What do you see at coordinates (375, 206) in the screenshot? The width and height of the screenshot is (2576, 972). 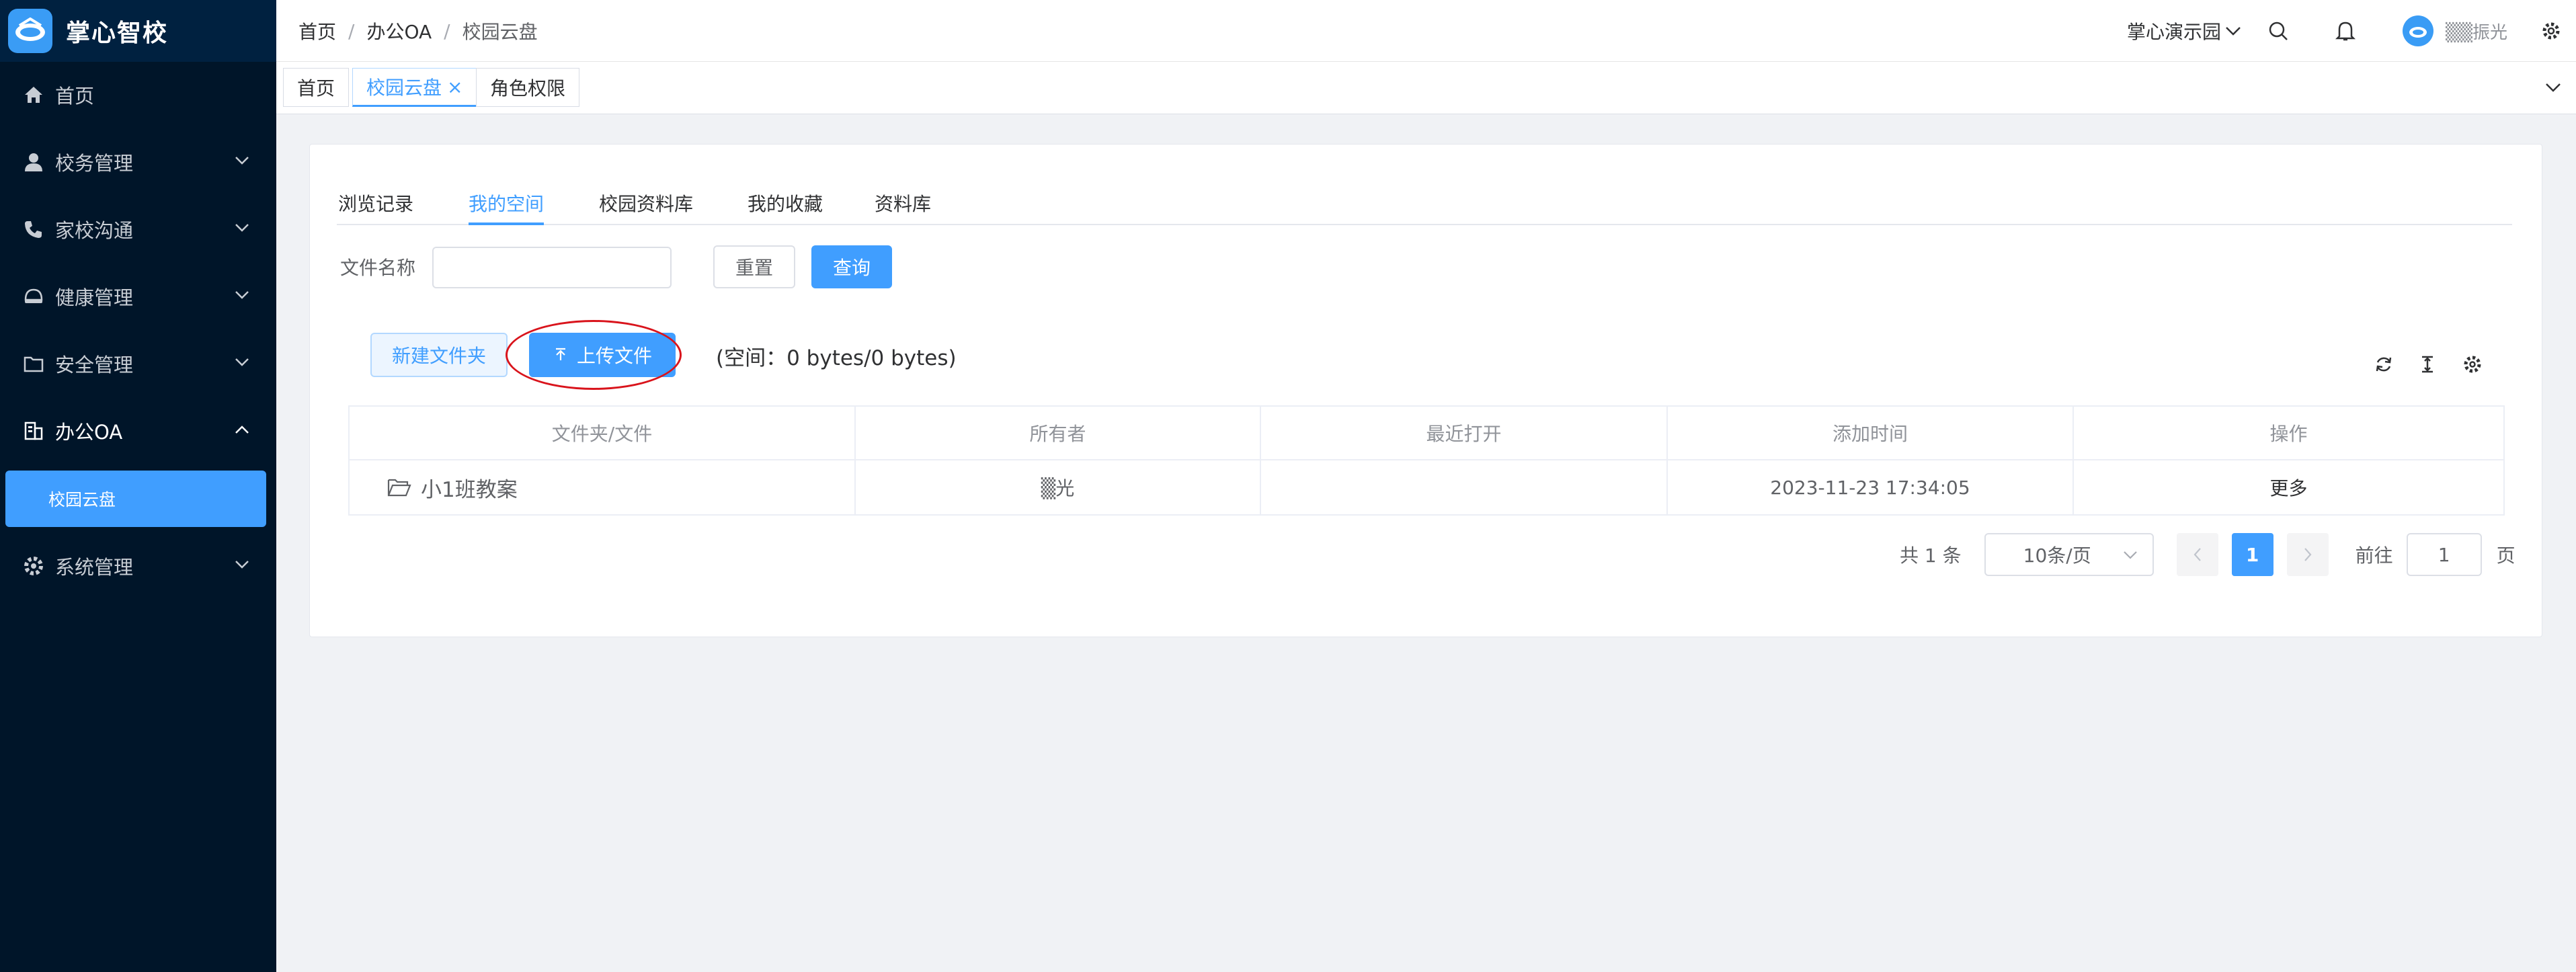 I see `tab-browse-history: 浏览记录` at bounding box center [375, 206].